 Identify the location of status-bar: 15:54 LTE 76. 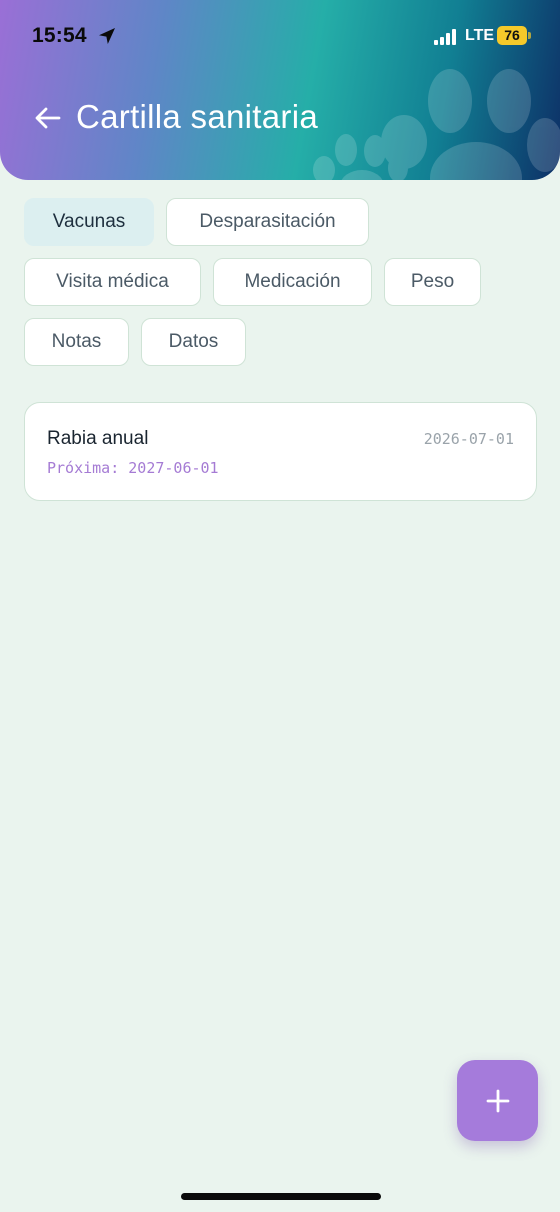
(280, 36).